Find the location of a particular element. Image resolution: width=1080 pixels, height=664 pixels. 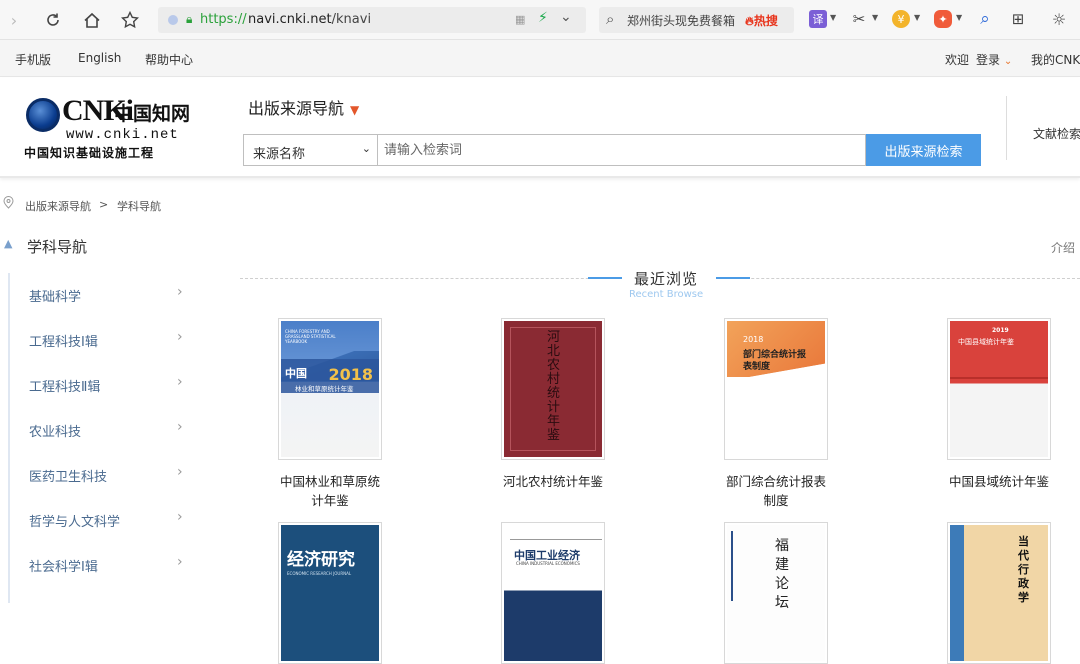

publication-search-button: 出版来源检索 is located at coordinates (923, 150).